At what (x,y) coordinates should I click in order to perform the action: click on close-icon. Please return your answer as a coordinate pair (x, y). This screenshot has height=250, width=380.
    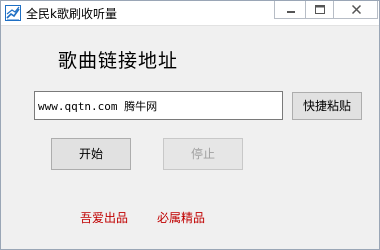
    Looking at the image, I should click on (356, 9).